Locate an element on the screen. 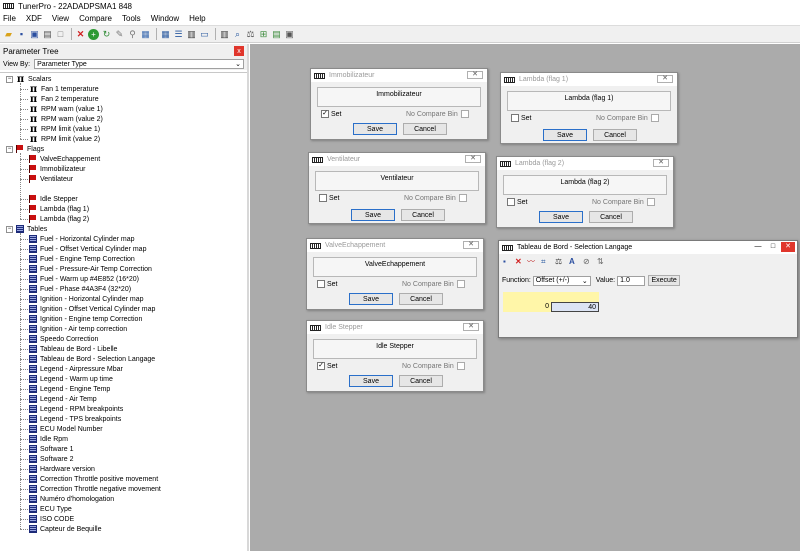  edit-icon: ✎ is located at coordinates (119, 34).